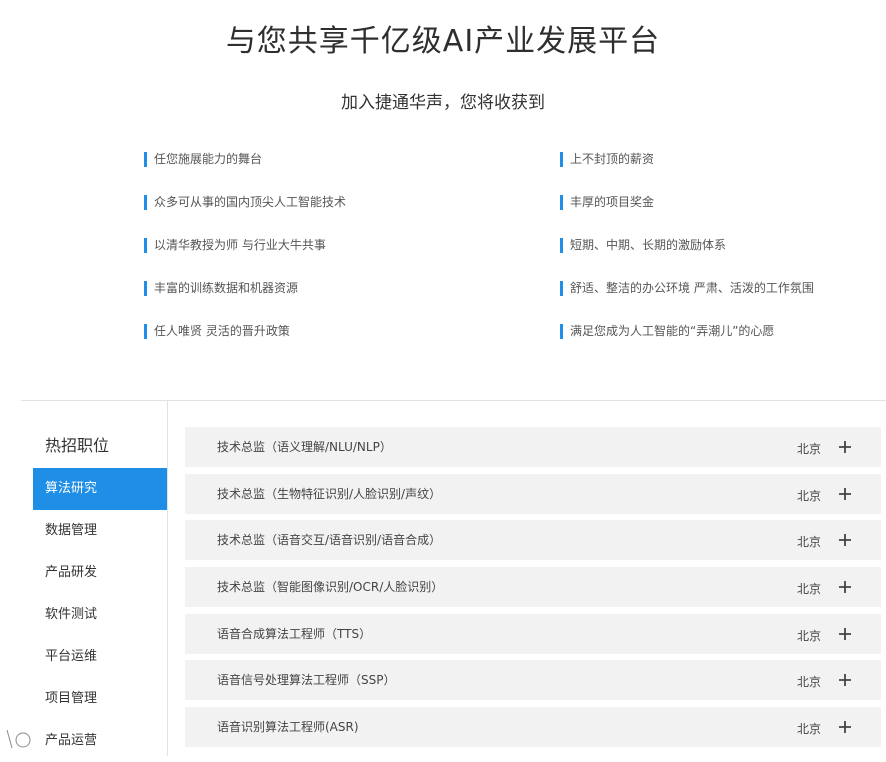 This screenshot has width=886, height=762. Describe the element at coordinates (533, 727) in the screenshot. I see `job-row: 语音识别算法工程师(ASR) 北京` at that location.